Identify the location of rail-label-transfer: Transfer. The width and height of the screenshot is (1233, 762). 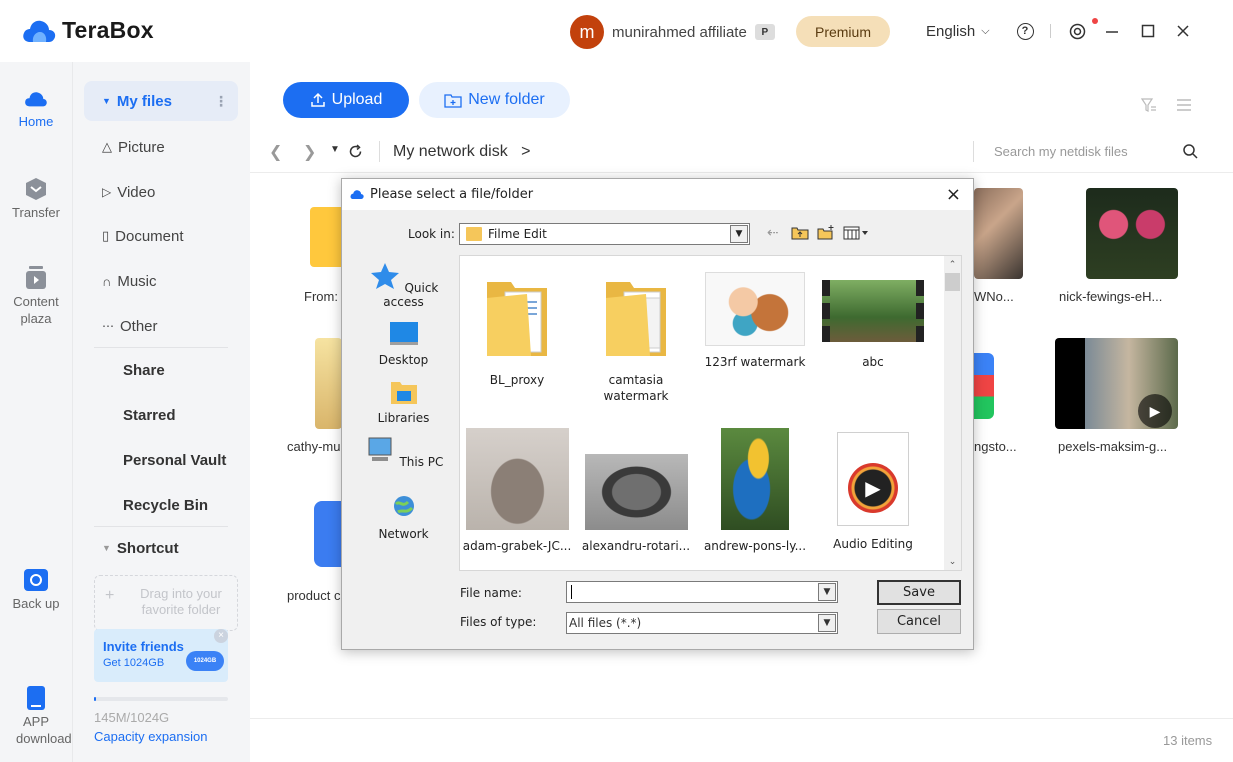
(36, 212).